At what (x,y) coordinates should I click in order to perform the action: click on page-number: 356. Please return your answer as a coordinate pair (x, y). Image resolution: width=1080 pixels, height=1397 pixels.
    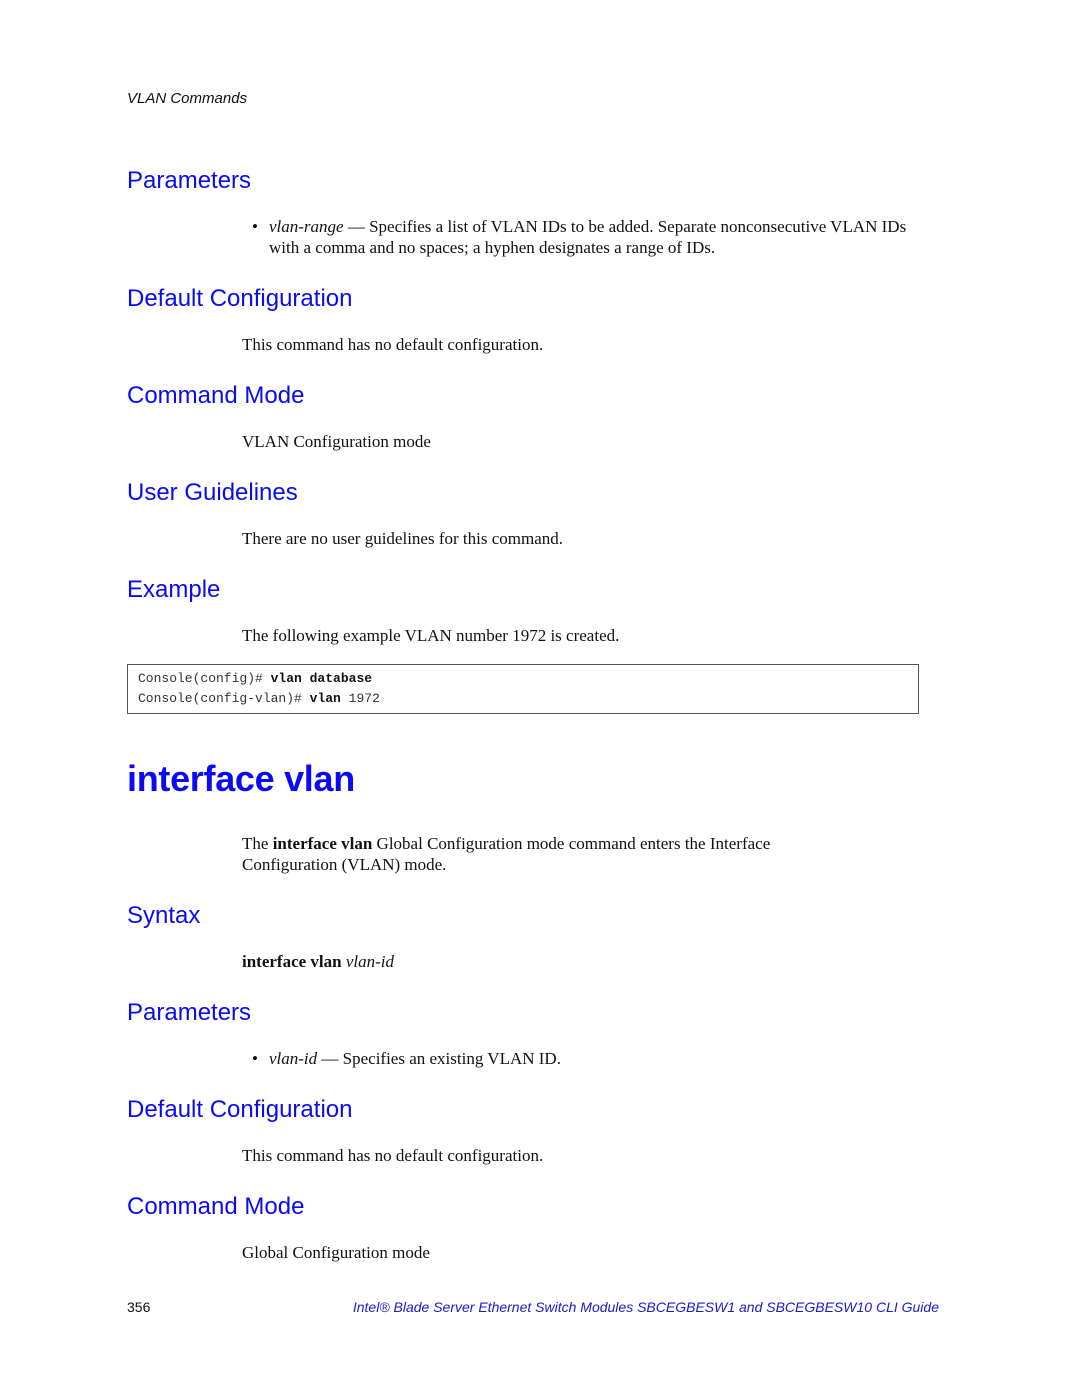
    Looking at the image, I should click on (139, 1307).